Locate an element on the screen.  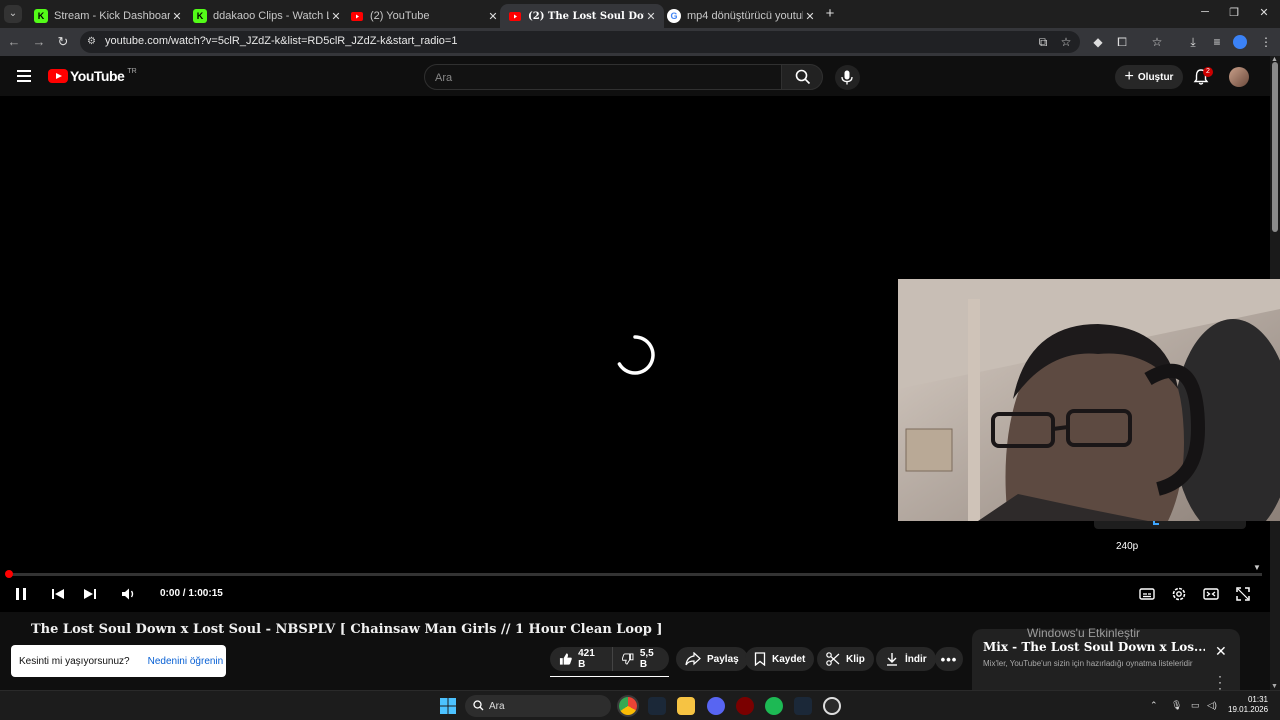
spotify-icon is located at coordinates (774, 706).